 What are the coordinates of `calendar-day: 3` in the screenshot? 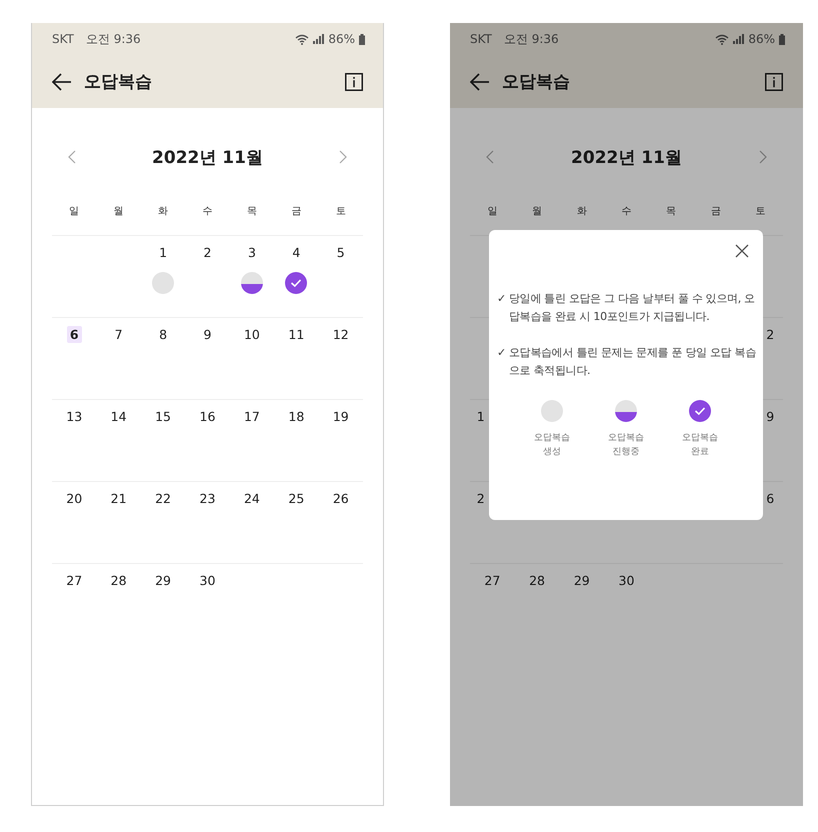 It's located at (251, 252).